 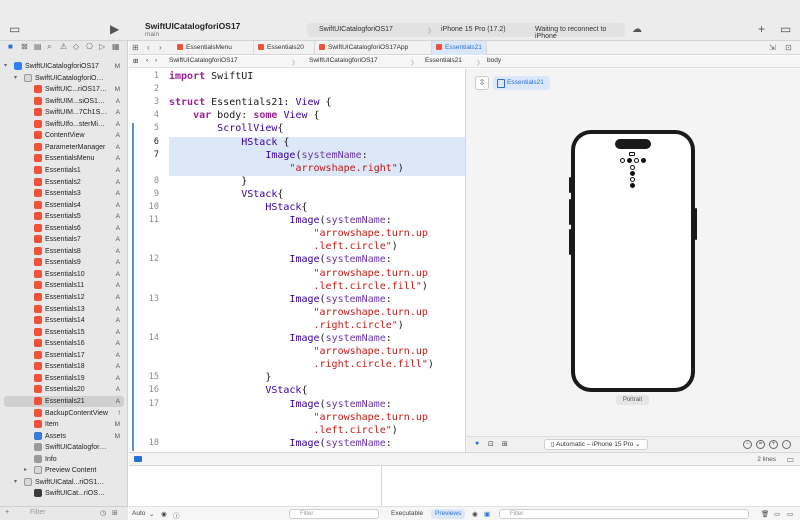 I want to click on plus-icon: +, so click(x=761, y=29).